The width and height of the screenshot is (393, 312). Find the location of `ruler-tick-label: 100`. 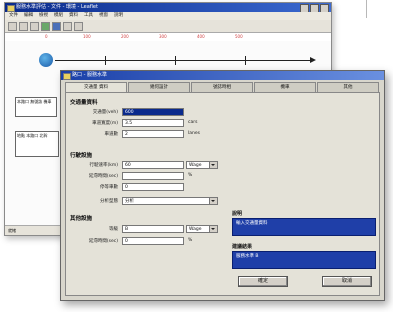

ruler-tick-label: 100 is located at coordinates (87, 36).